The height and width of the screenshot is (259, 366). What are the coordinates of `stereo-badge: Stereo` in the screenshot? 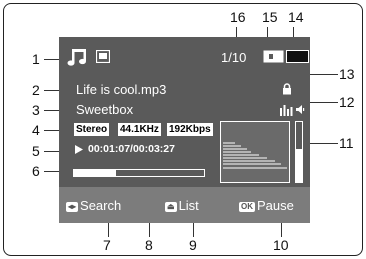 It's located at (92, 129).